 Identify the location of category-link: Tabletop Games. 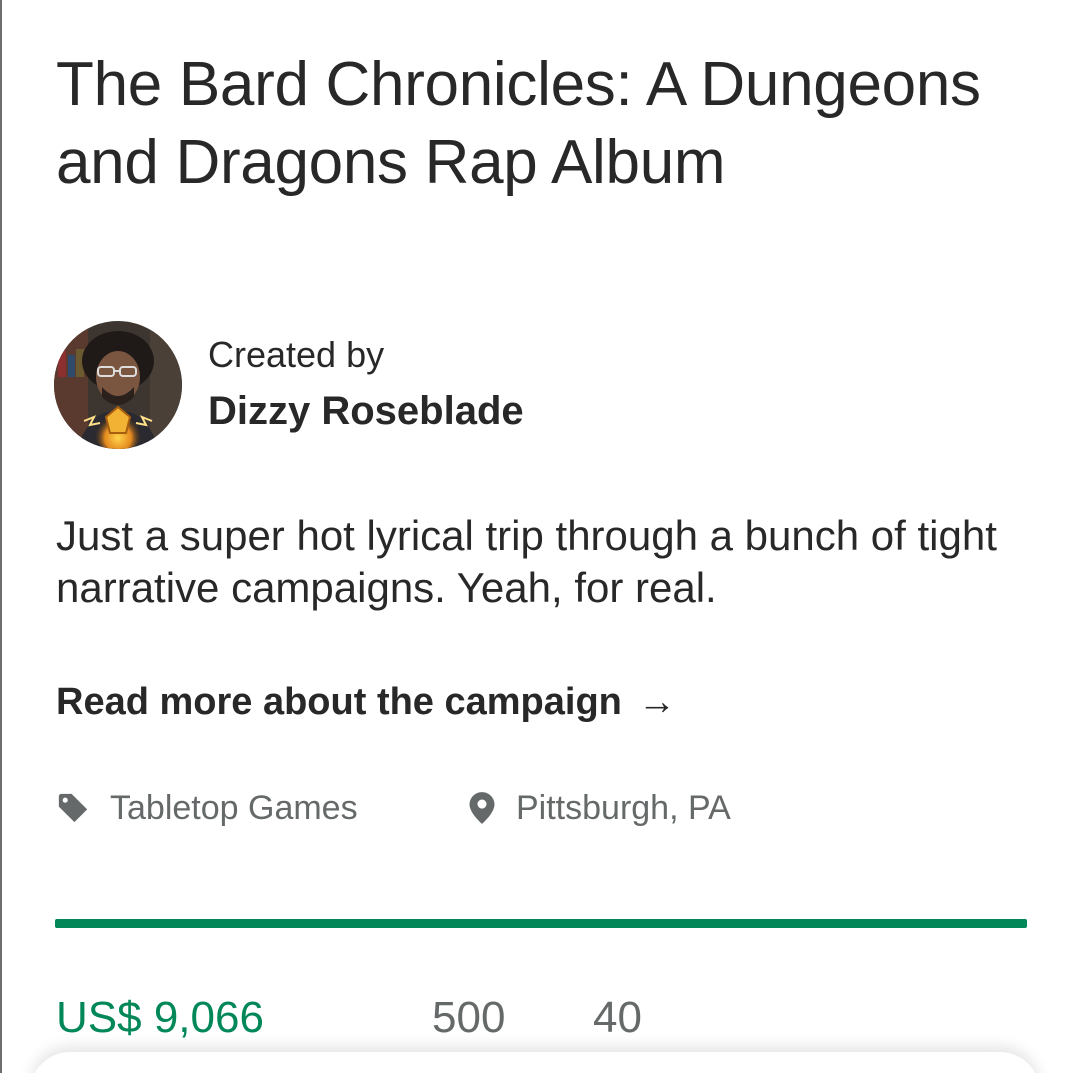
(207, 808).